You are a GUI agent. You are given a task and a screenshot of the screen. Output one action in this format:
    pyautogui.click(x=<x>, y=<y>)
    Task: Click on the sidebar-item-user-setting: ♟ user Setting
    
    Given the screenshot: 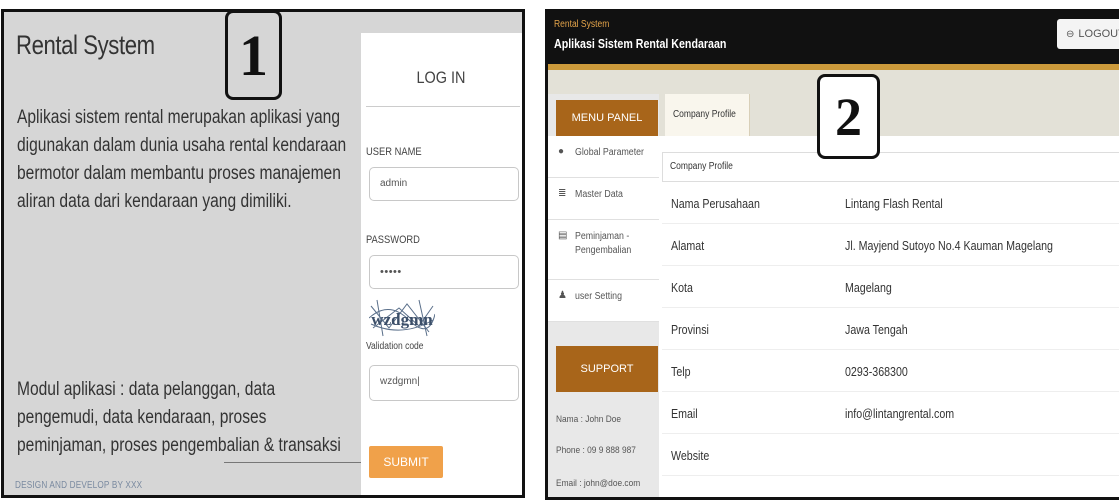 What is the action you would take?
    pyautogui.click(x=603, y=301)
    